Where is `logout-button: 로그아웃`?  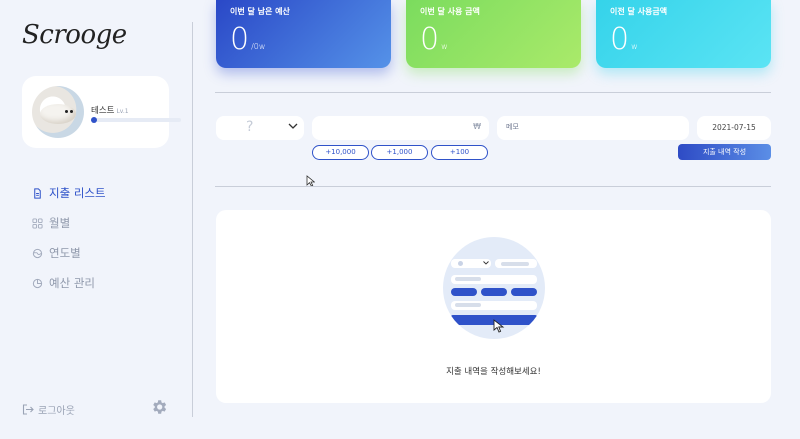
logout-button: 로그아웃 is located at coordinates (48, 409).